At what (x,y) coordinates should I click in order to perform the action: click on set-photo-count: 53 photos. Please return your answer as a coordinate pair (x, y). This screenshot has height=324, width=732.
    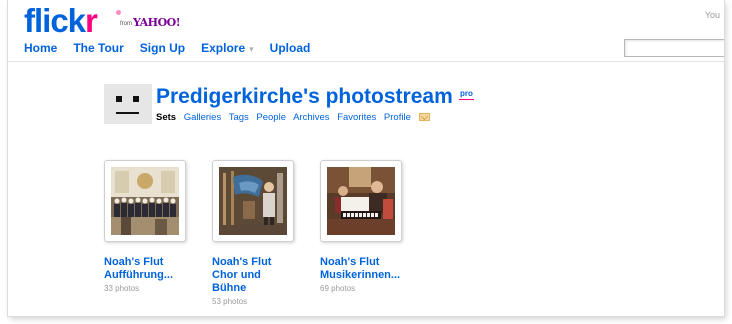
    Looking at the image, I should click on (230, 301).